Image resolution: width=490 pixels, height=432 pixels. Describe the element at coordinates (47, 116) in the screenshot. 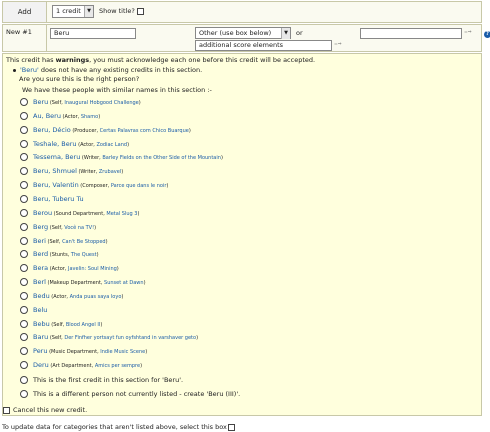

I see `person-name-link: Au, Beru` at that location.